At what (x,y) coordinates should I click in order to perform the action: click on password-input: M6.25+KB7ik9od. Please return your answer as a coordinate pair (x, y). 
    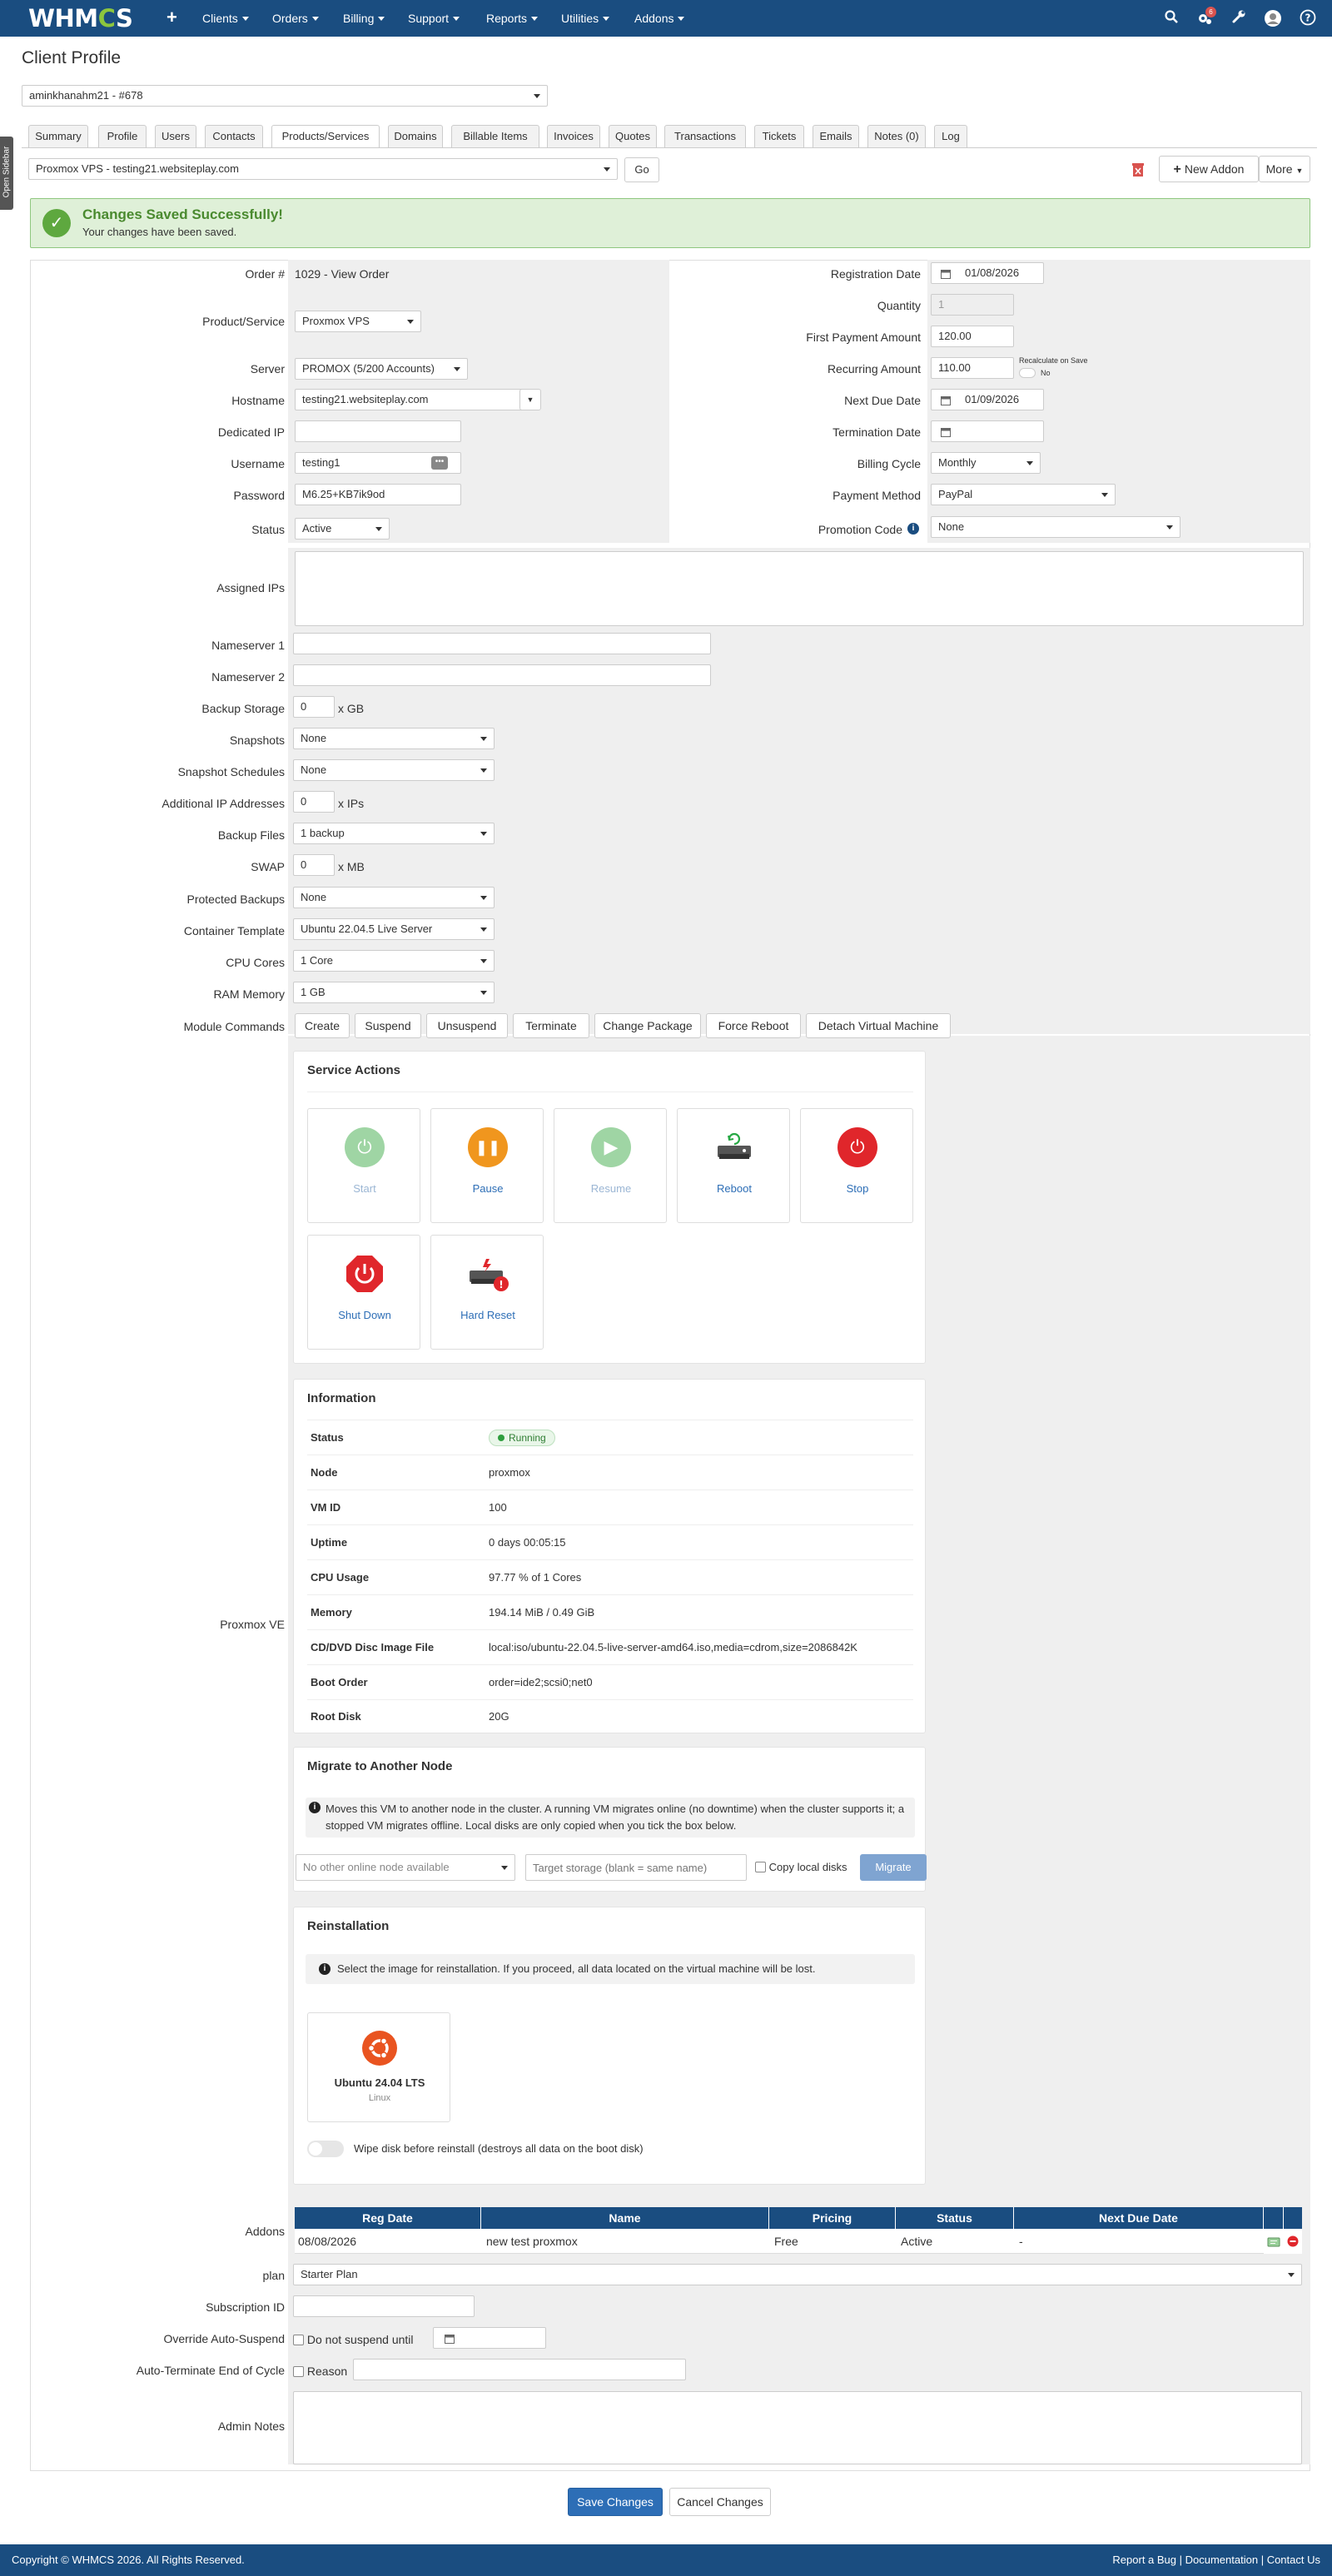
    Looking at the image, I should click on (378, 494).